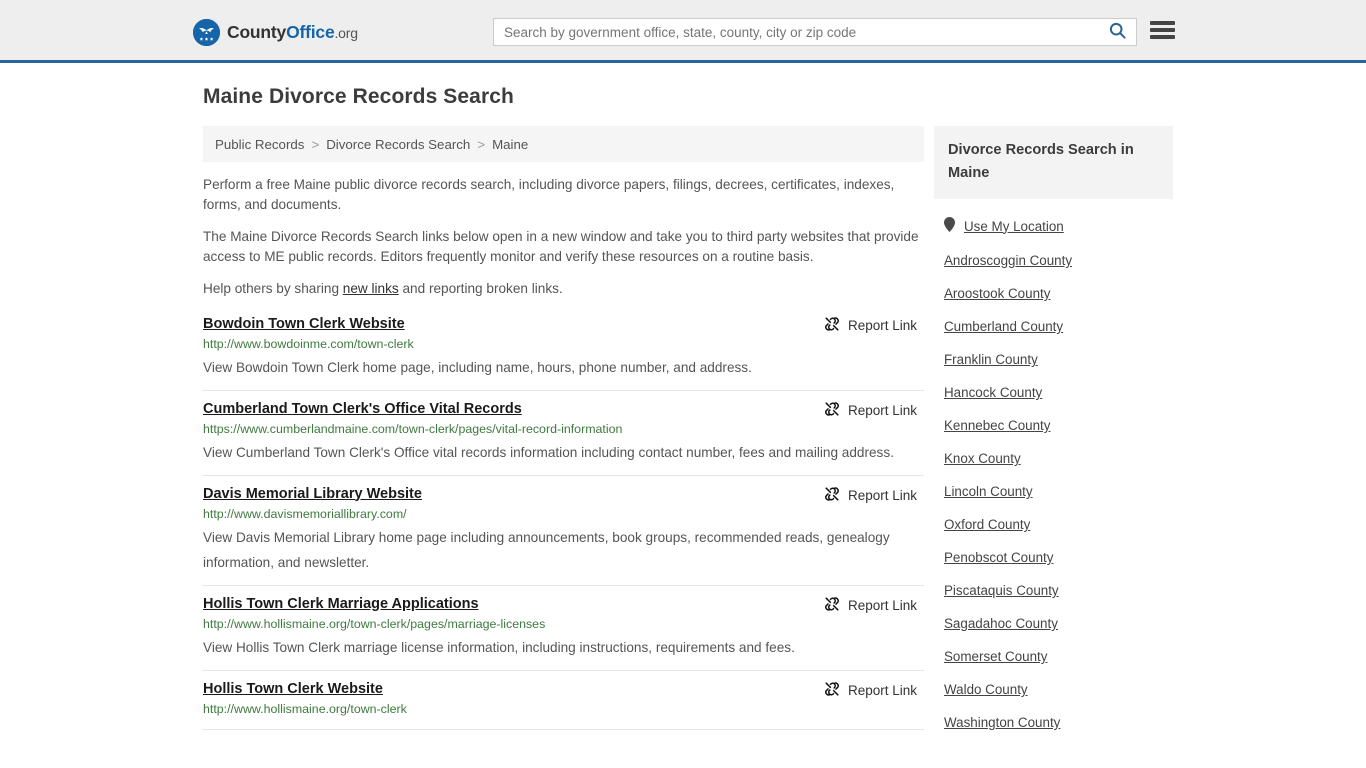  Describe the element at coordinates (995, 656) in the screenshot. I see `county-link: Somerset County` at that location.